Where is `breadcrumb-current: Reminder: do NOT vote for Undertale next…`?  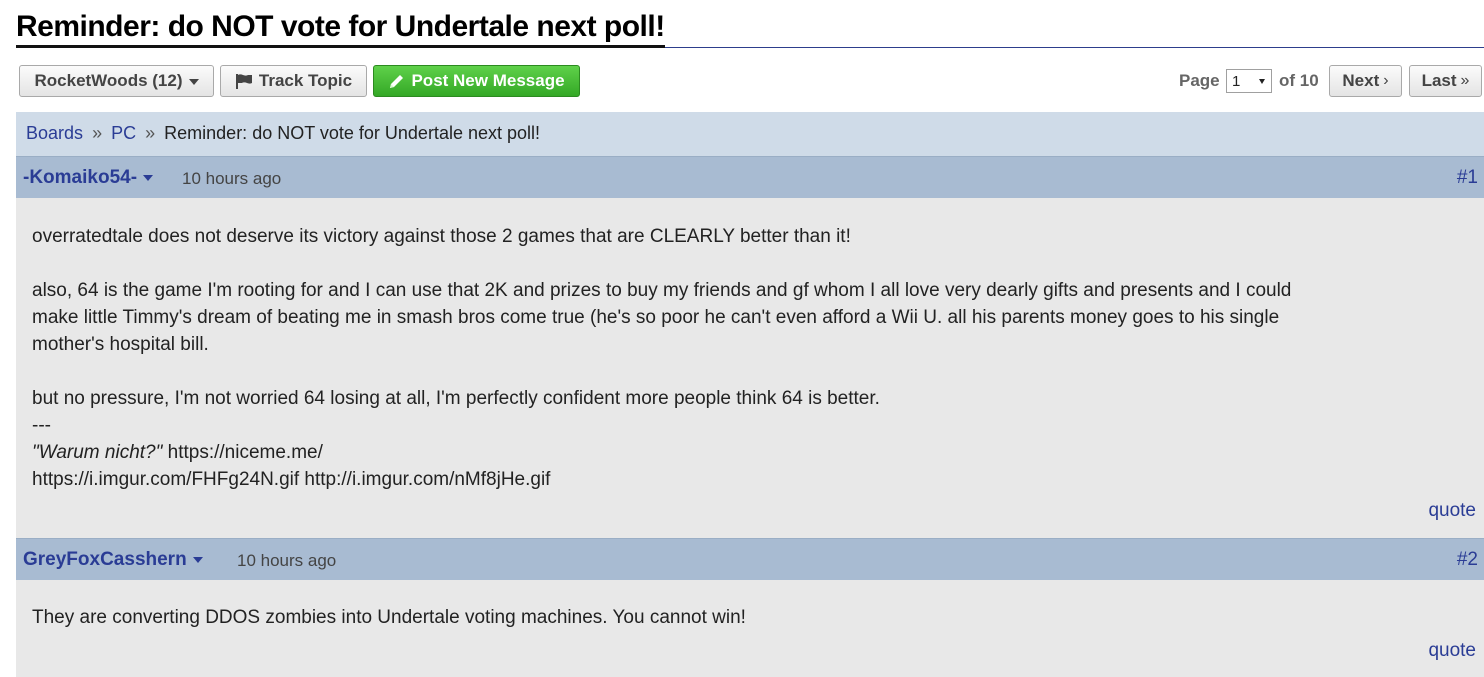 breadcrumb-current: Reminder: do NOT vote for Undertale next… is located at coordinates (352, 133).